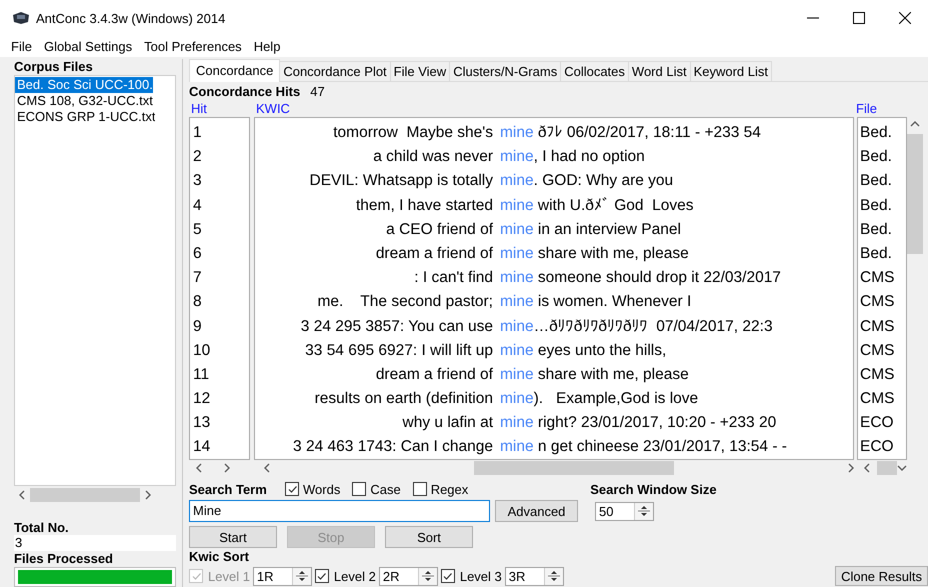 This screenshot has width=928, height=587. Describe the element at coordinates (554, 133) in the screenshot. I see `kwic-line: tomorrow Maybe she's mine ðﾌﾚ 06/02/2017, 18:11 - +233 54` at that location.